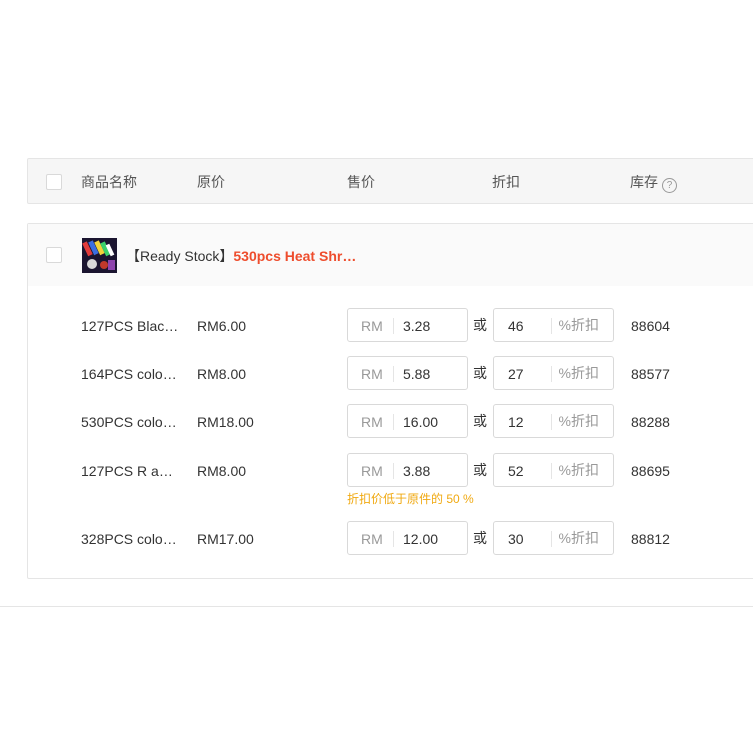  What do you see at coordinates (211, 182) in the screenshot?
I see `header-original-price: 原价` at bounding box center [211, 182].